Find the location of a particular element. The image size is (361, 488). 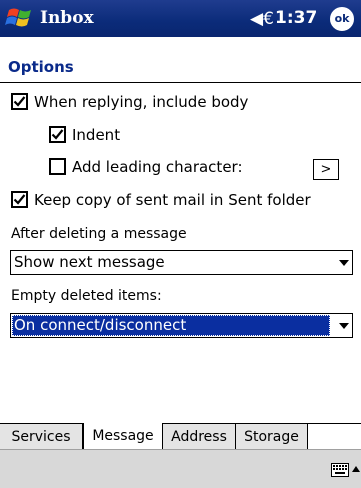

leading-character-label: Add leading character: is located at coordinates (157, 167).